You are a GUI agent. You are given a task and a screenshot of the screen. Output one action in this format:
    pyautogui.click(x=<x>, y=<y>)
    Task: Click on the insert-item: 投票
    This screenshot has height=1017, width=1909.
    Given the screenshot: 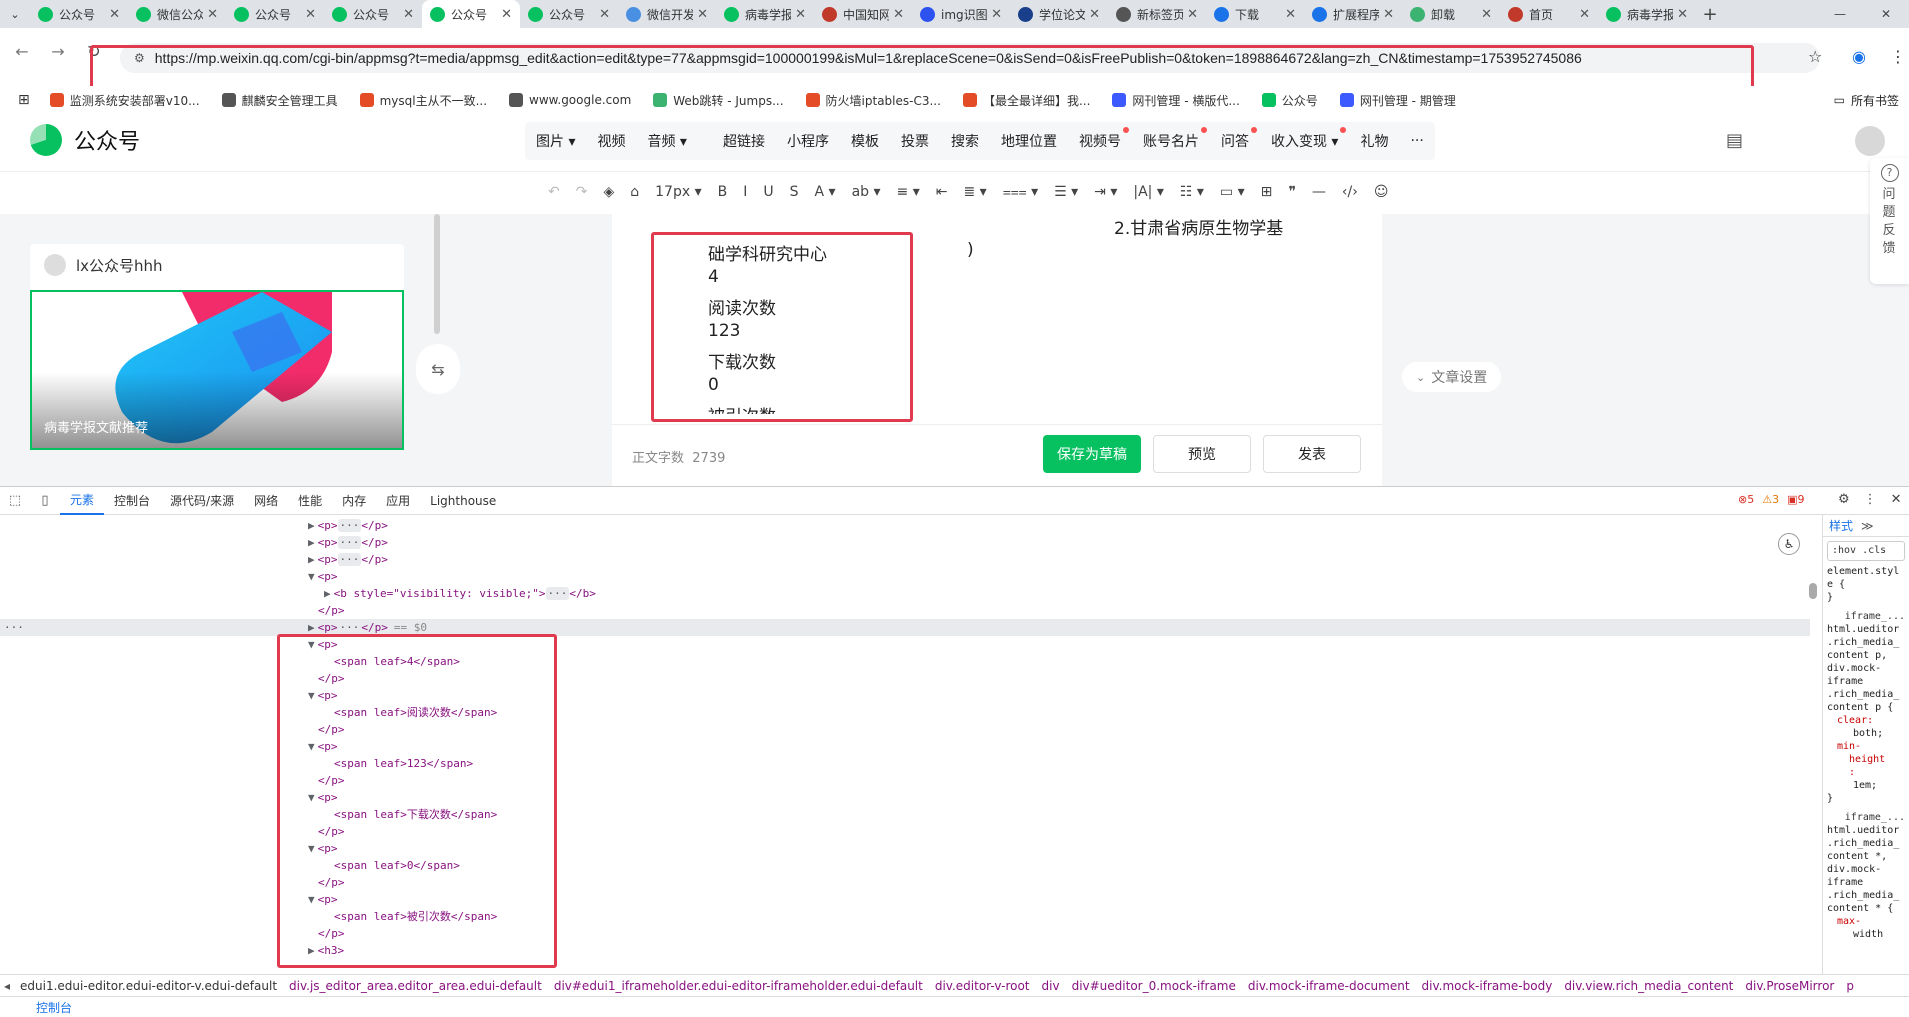 What is the action you would take?
    pyautogui.click(x=915, y=141)
    